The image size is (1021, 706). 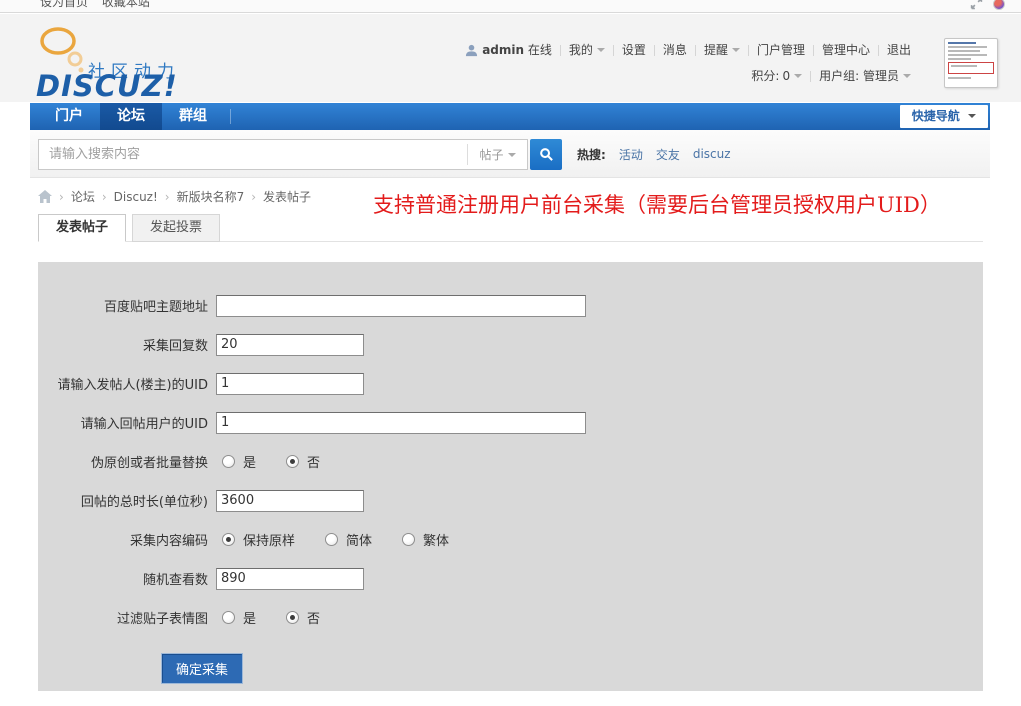 What do you see at coordinates (136, 197) in the screenshot?
I see `breadcrumb-discuz: Discuz!` at bounding box center [136, 197].